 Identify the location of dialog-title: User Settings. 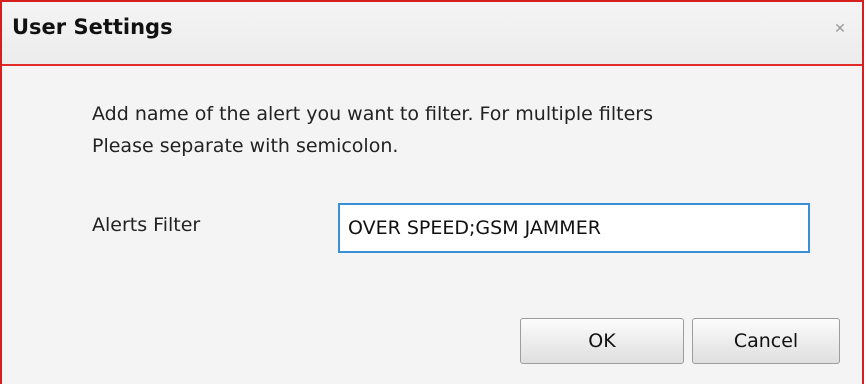
(92, 27).